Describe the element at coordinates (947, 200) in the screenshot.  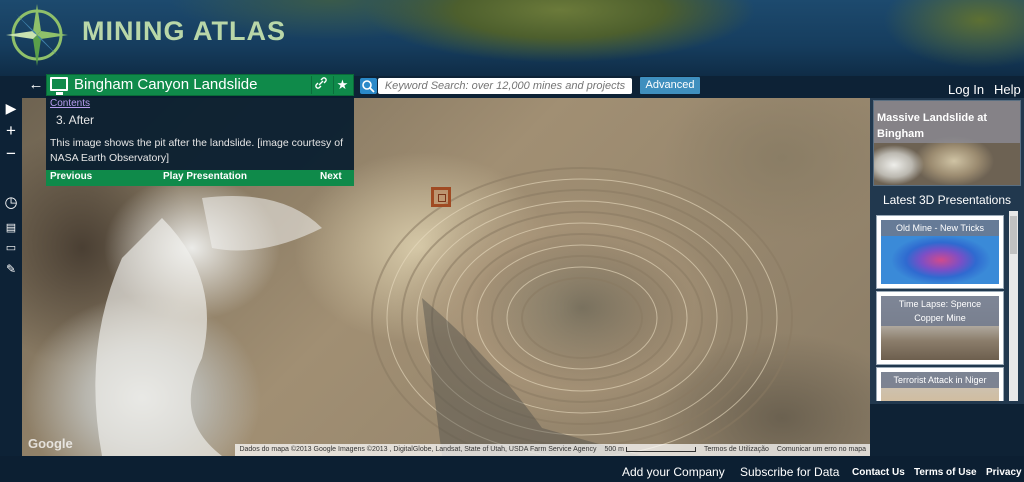
I see `latest-presentations-header: Latest 3D Presentations` at that location.